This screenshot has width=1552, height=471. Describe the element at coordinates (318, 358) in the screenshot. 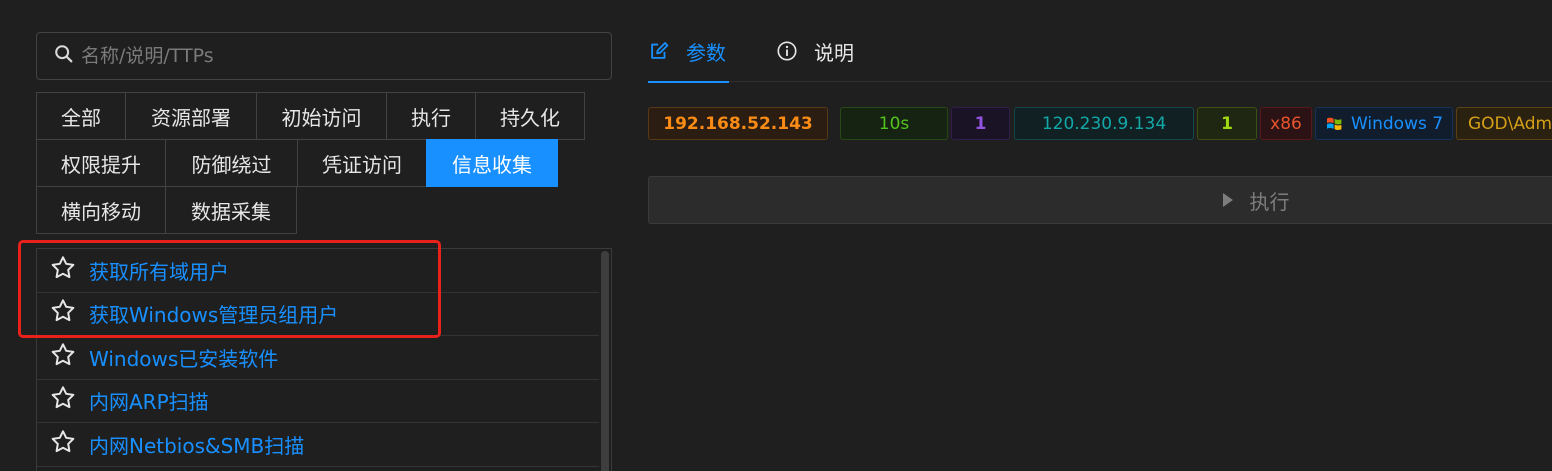

I see `list-item: Windows已安装软件` at that location.